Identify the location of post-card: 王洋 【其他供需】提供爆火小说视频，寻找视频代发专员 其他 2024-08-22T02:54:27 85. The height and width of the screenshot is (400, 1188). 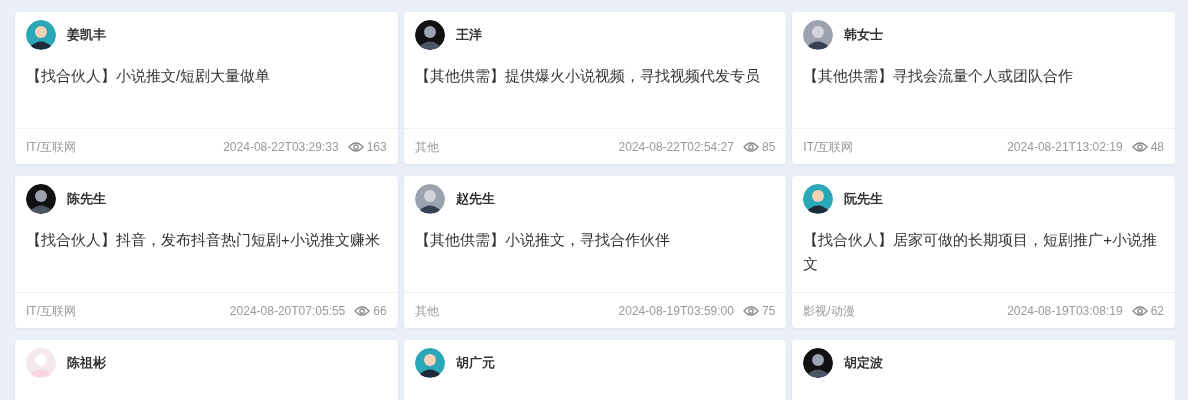
(595, 88).